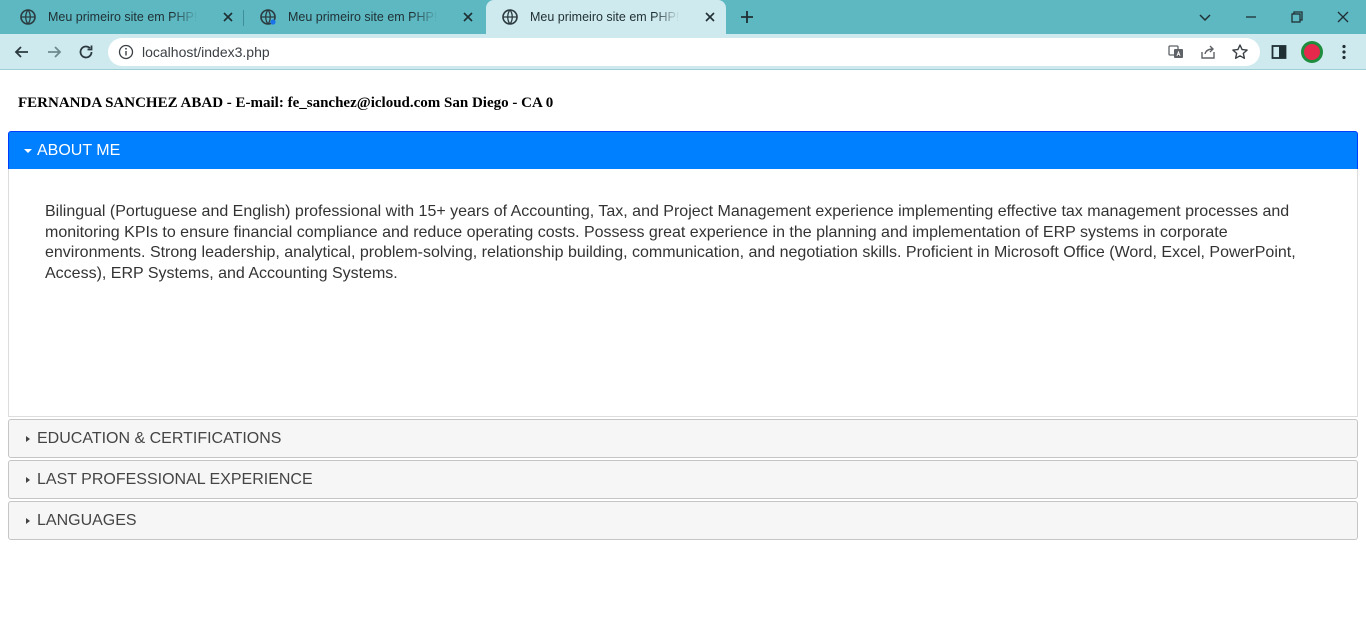 This screenshot has height=644, width=1366. I want to click on bookmark-star-icon, so click(1240, 52).